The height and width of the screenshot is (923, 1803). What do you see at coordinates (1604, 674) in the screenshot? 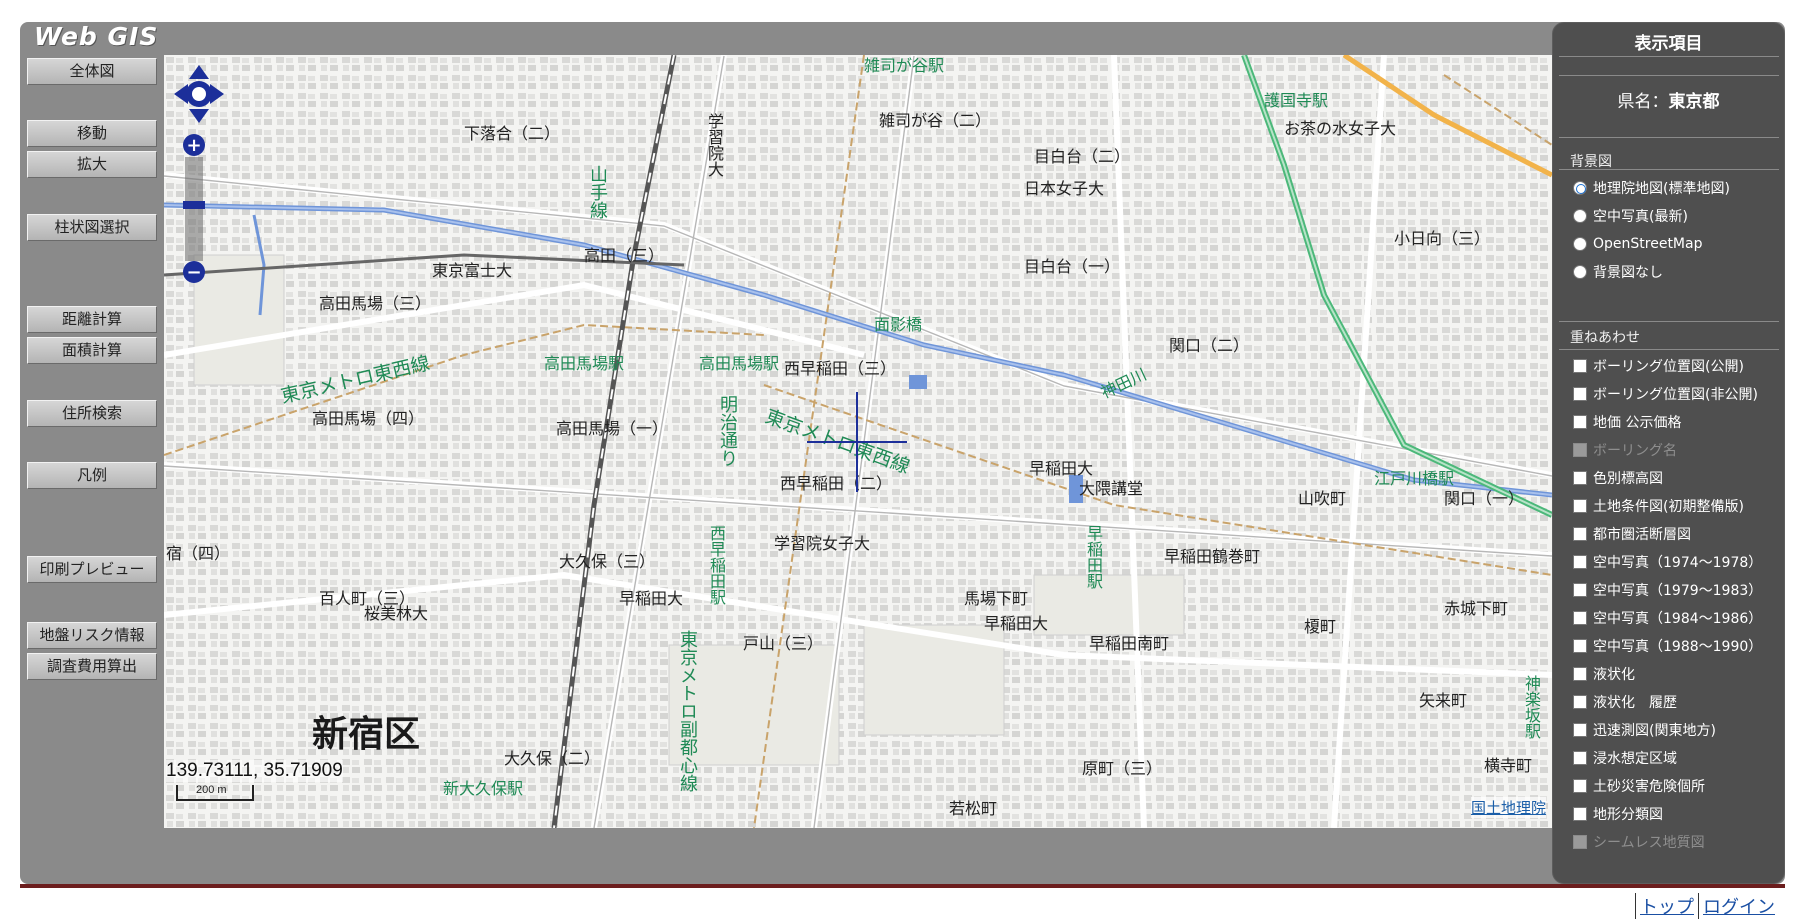
I see `overlay-liquefaction: 液状化` at bounding box center [1604, 674].